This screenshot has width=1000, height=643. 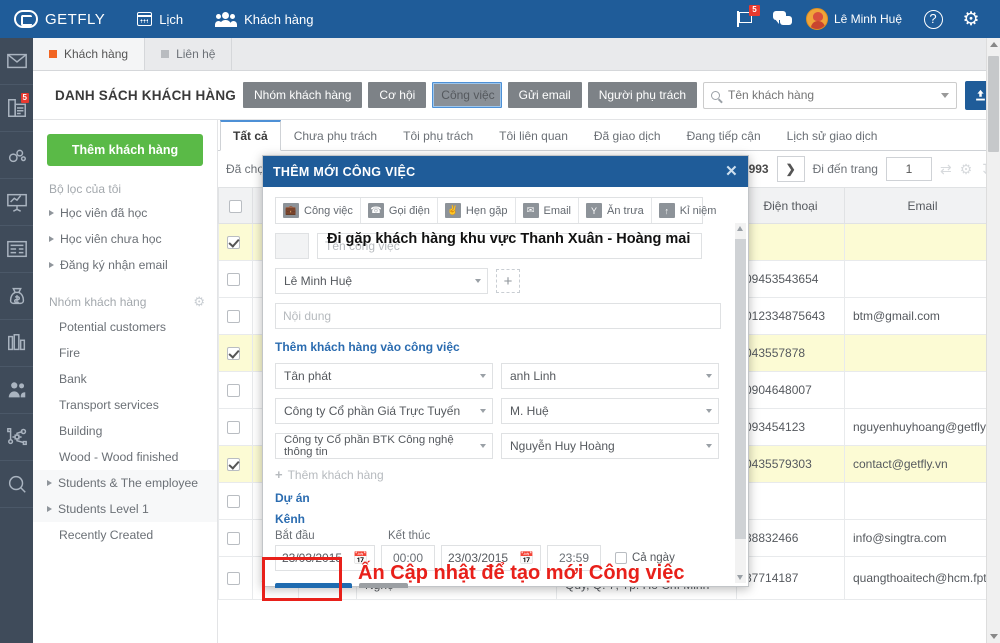 What do you see at coordinates (125, 535) in the screenshot?
I see `group-item-recently-created: Recently Created` at bounding box center [125, 535].